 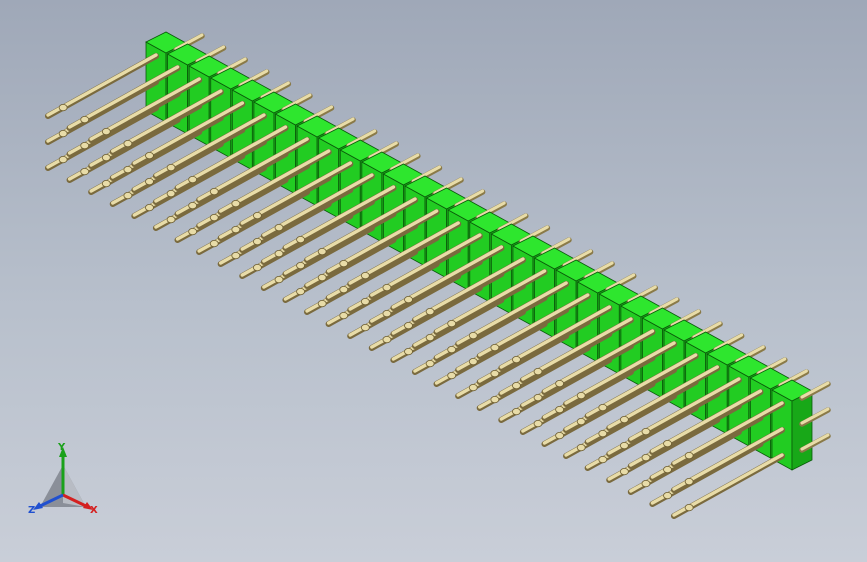 What do you see at coordinates (94, 510) in the screenshot?
I see `x-axis-label: X` at bounding box center [94, 510].